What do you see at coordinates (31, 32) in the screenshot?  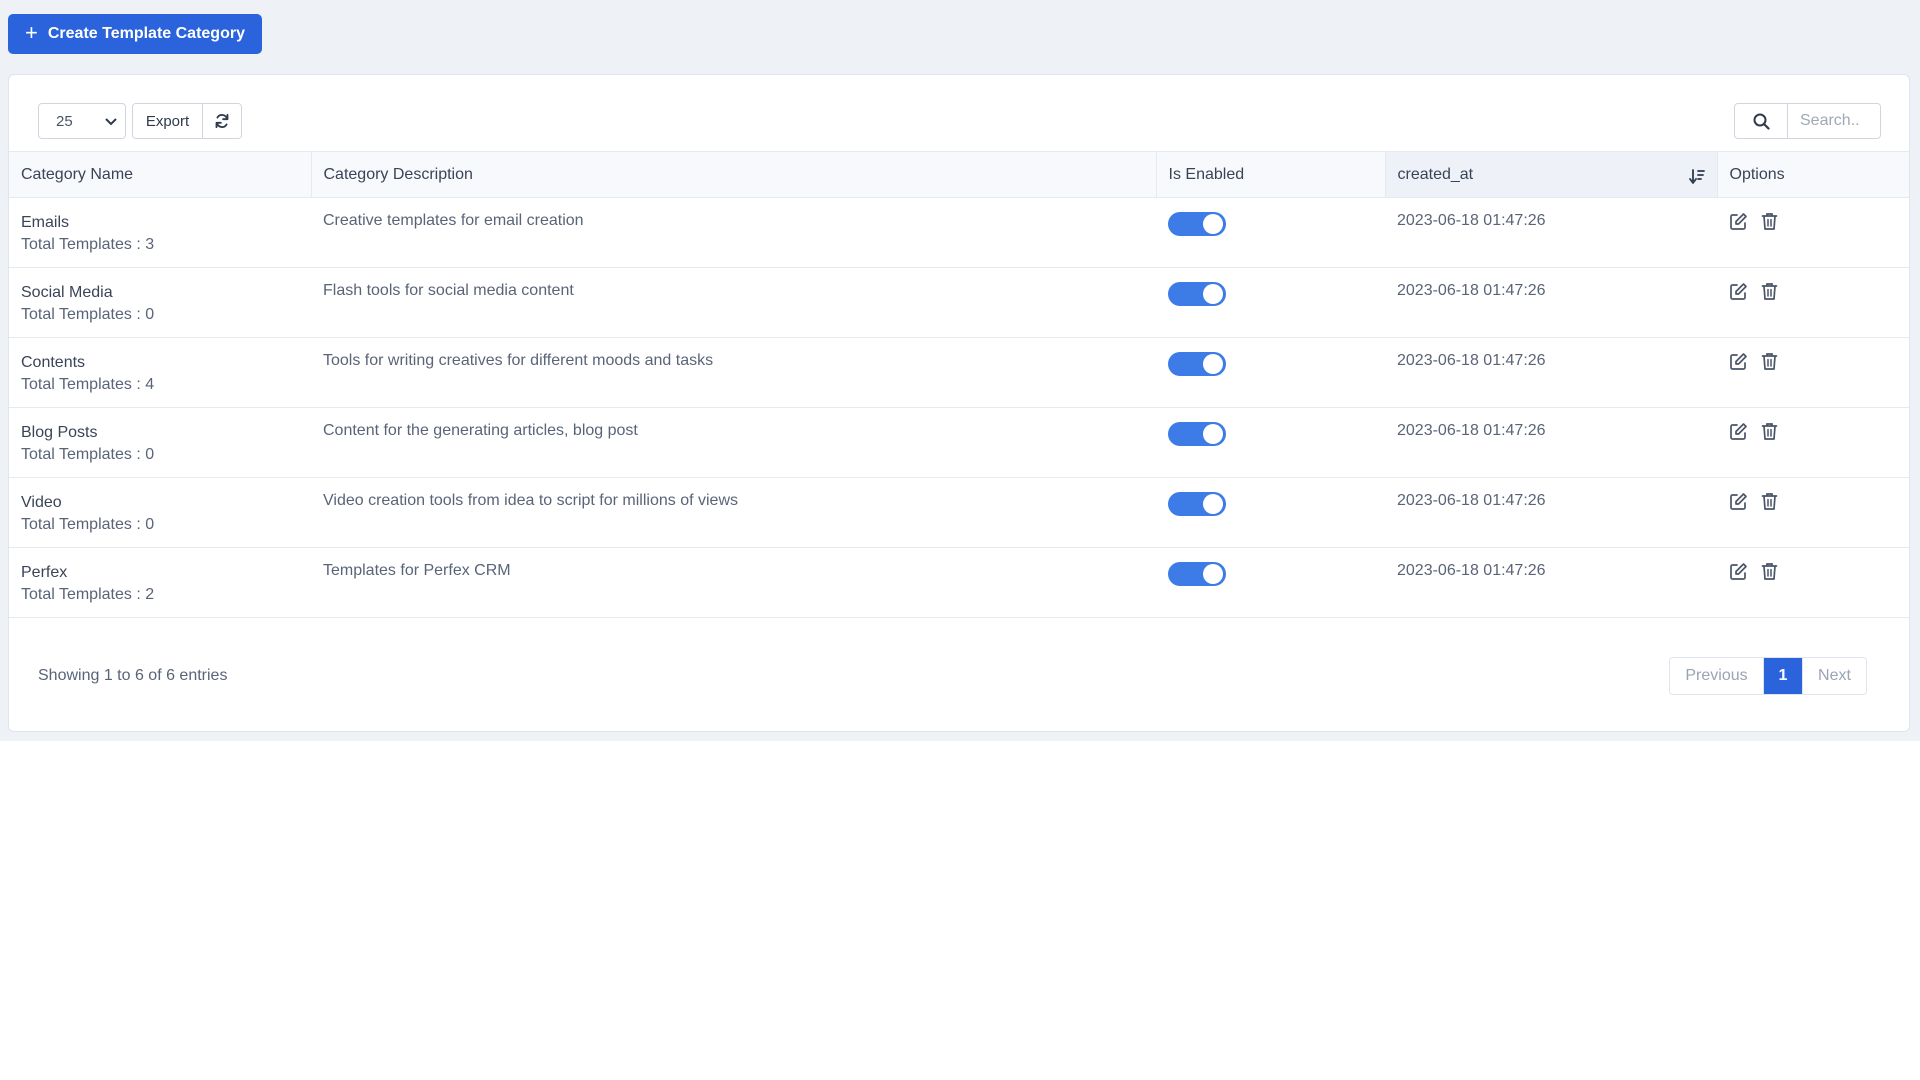 I see `plus-icon: +` at bounding box center [31, 32].